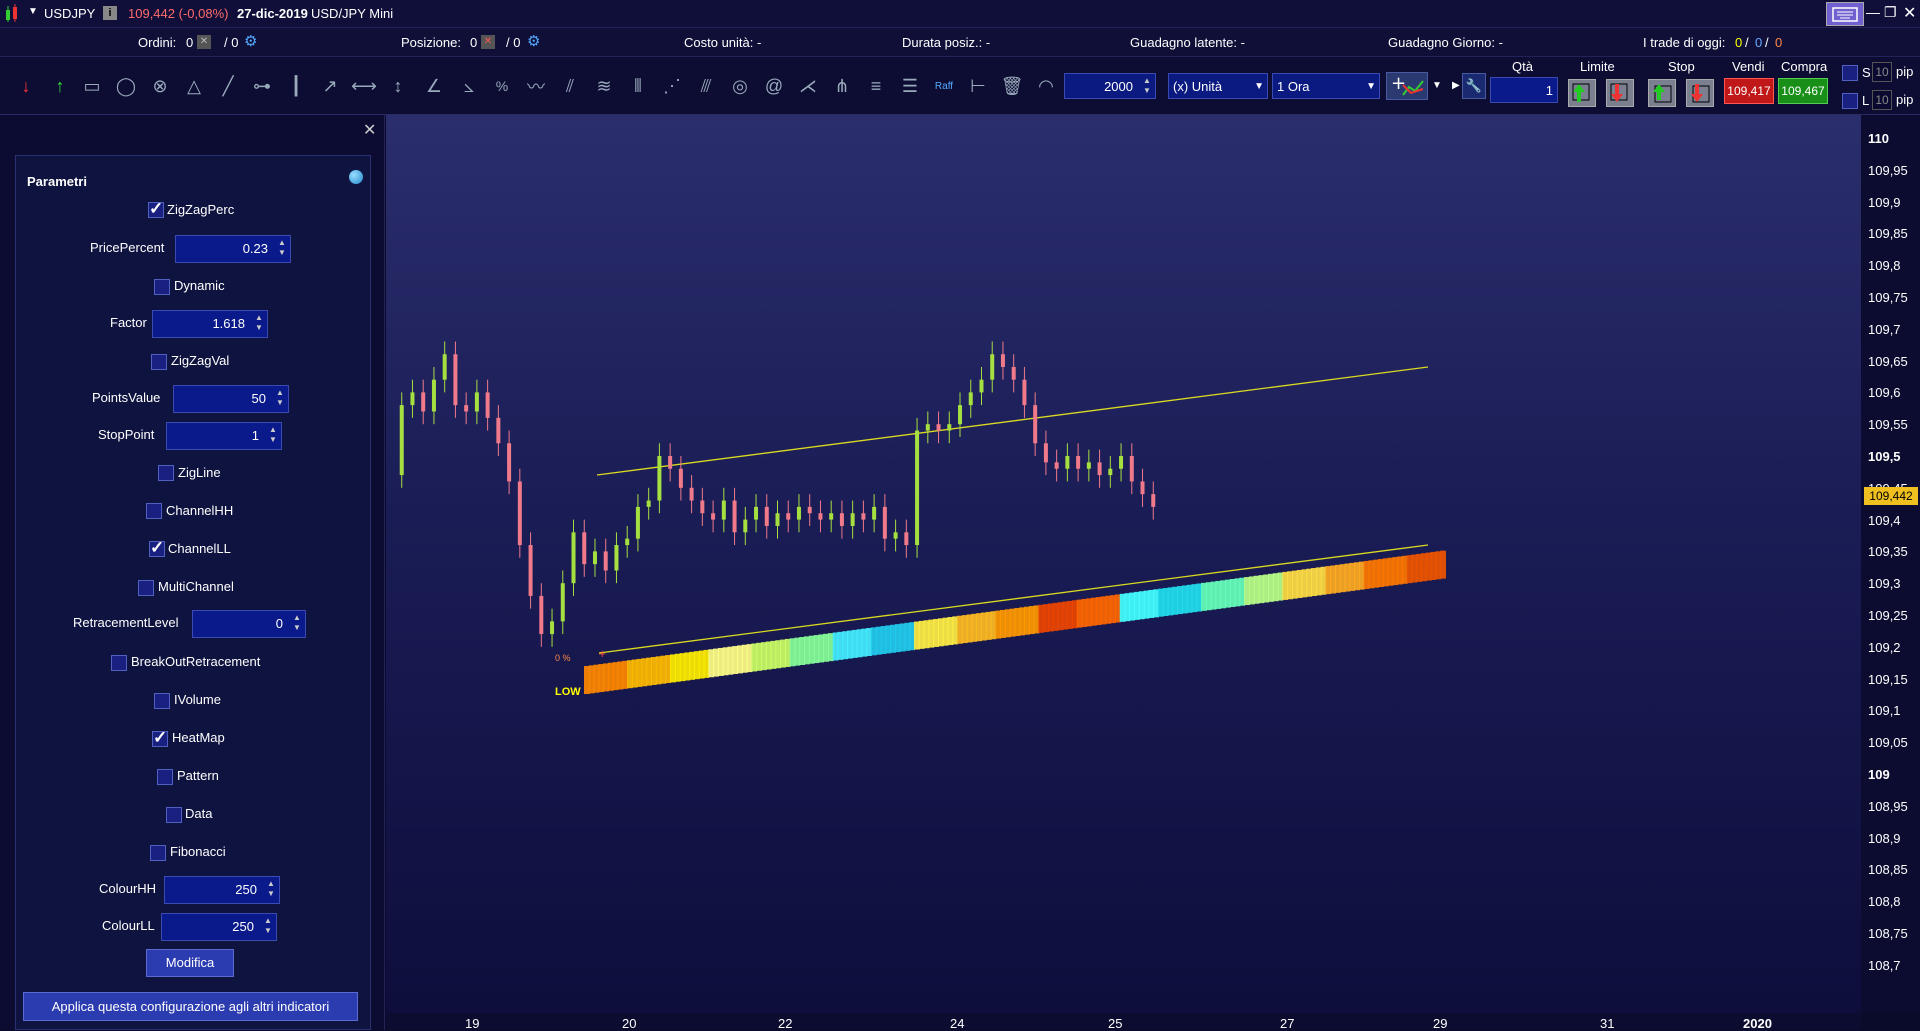  What do you see at coordinates (194, 86) in the screenshot?
I see `triangle-icon: △` at bounding box center [194, 86].